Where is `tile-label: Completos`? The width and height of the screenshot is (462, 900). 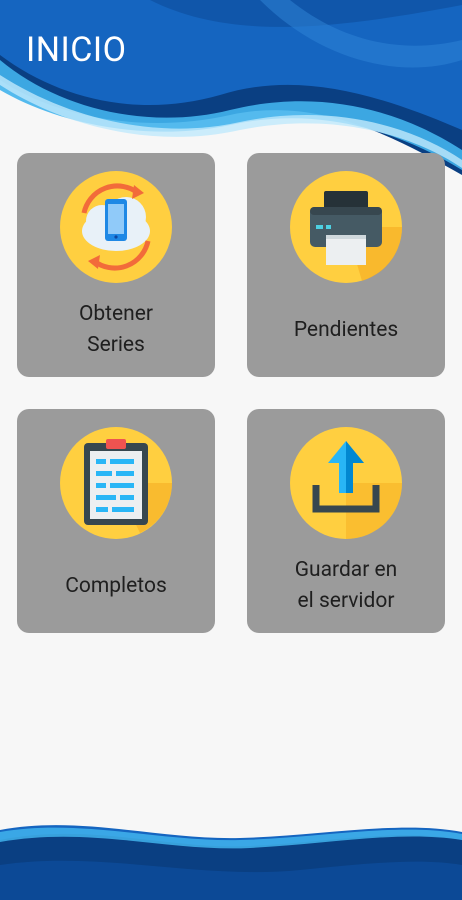 tile-label: Completos is located at coordinates (116, 586).